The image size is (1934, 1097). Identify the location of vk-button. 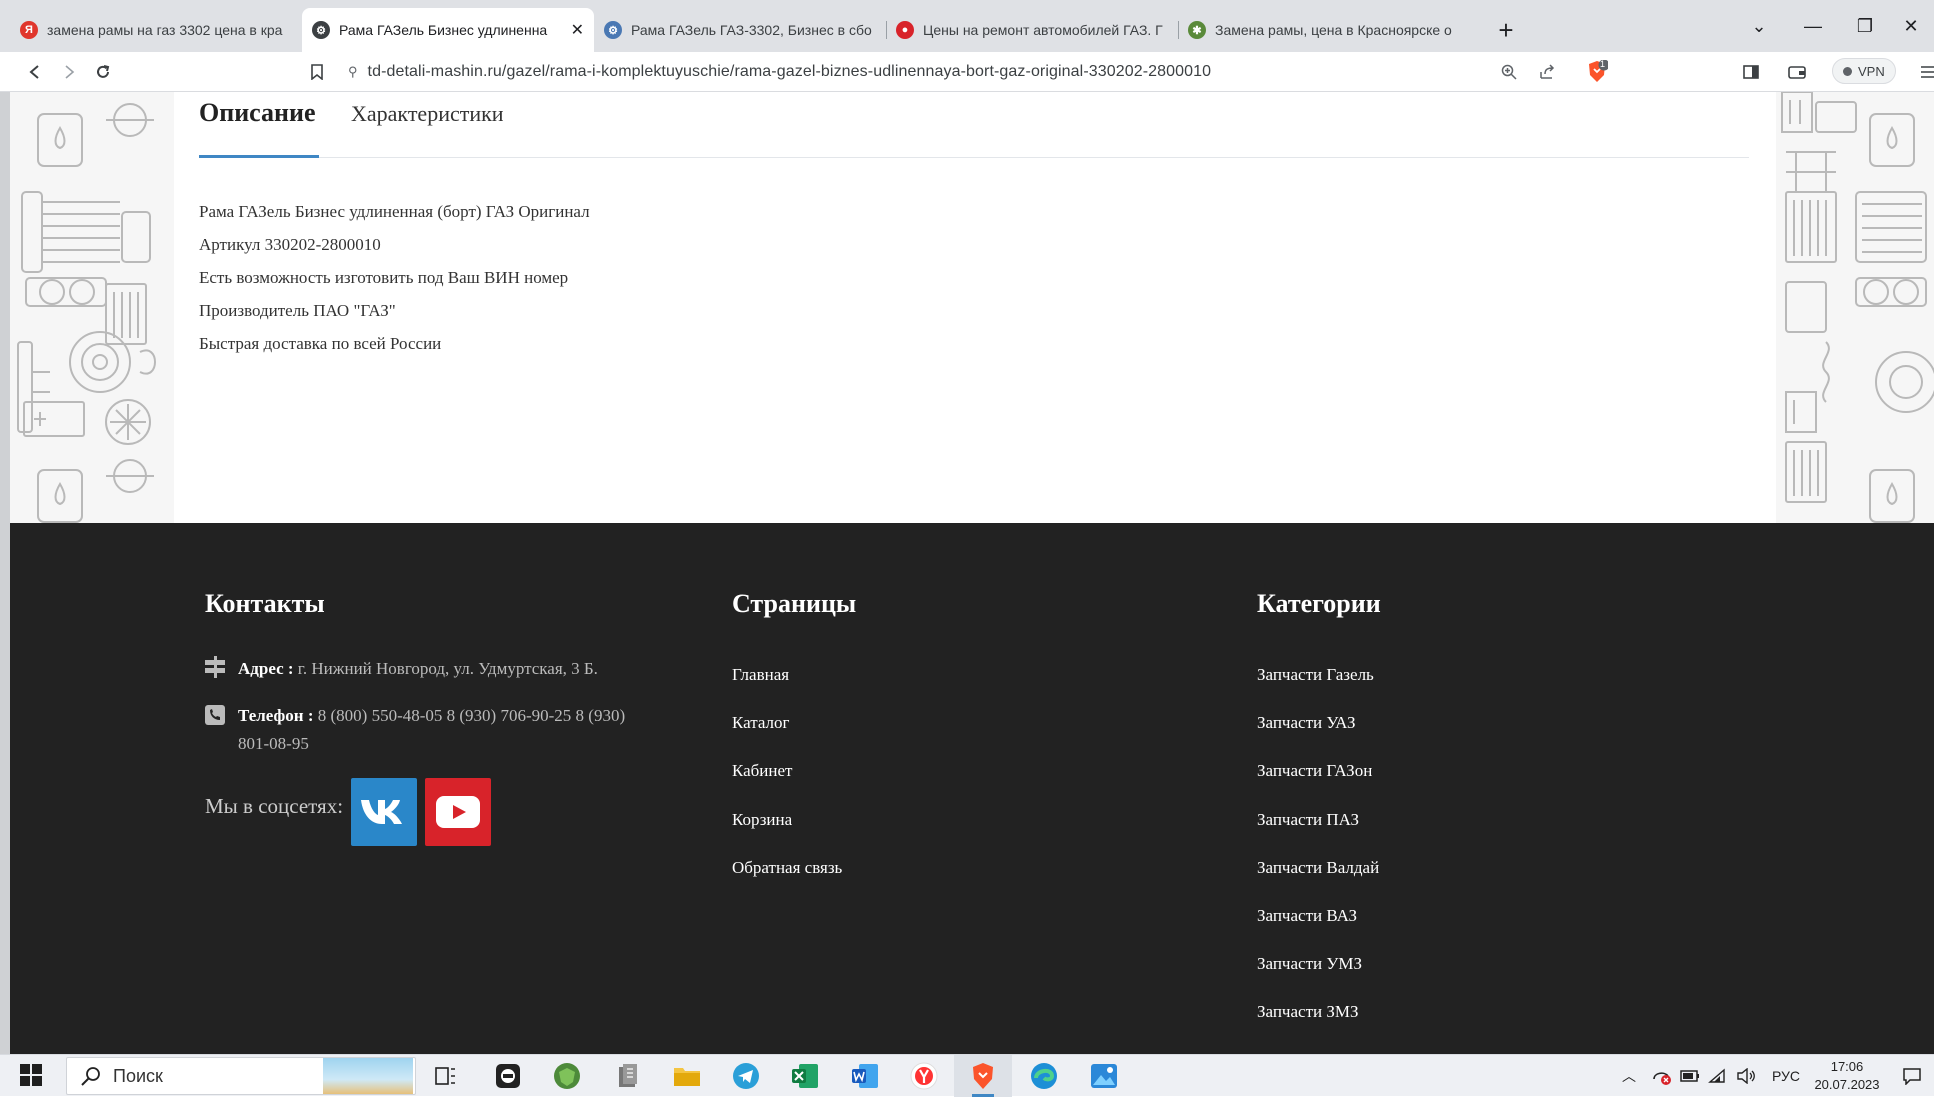
(384, 812).